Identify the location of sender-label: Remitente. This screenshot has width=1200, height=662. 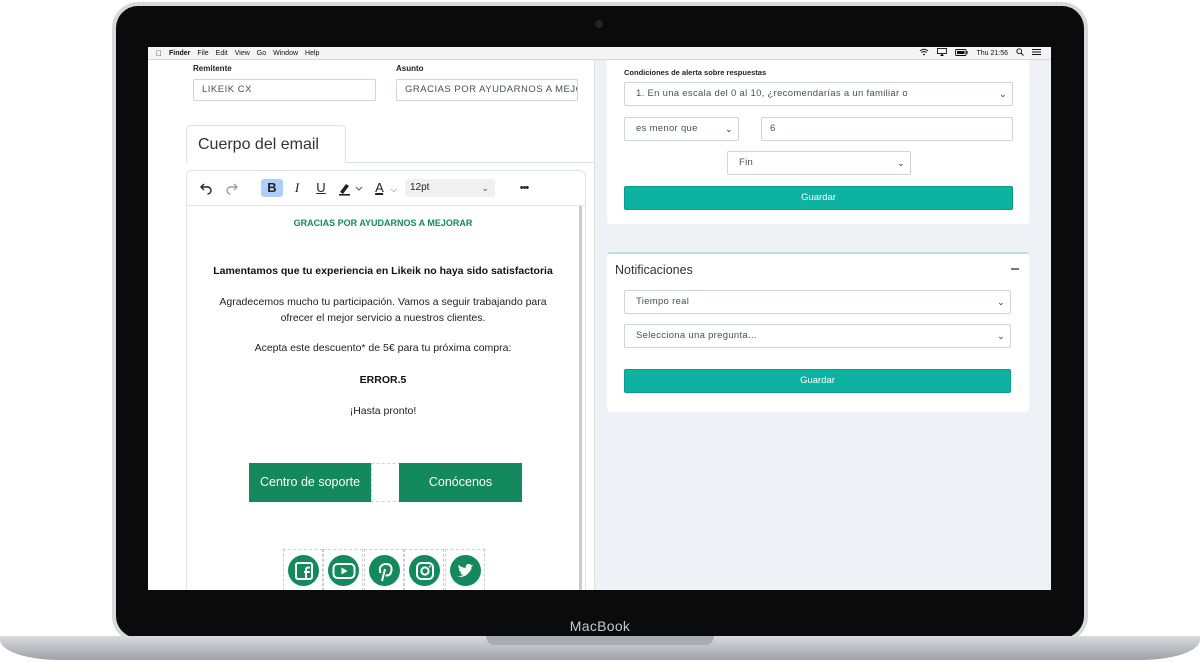
(212, 68).